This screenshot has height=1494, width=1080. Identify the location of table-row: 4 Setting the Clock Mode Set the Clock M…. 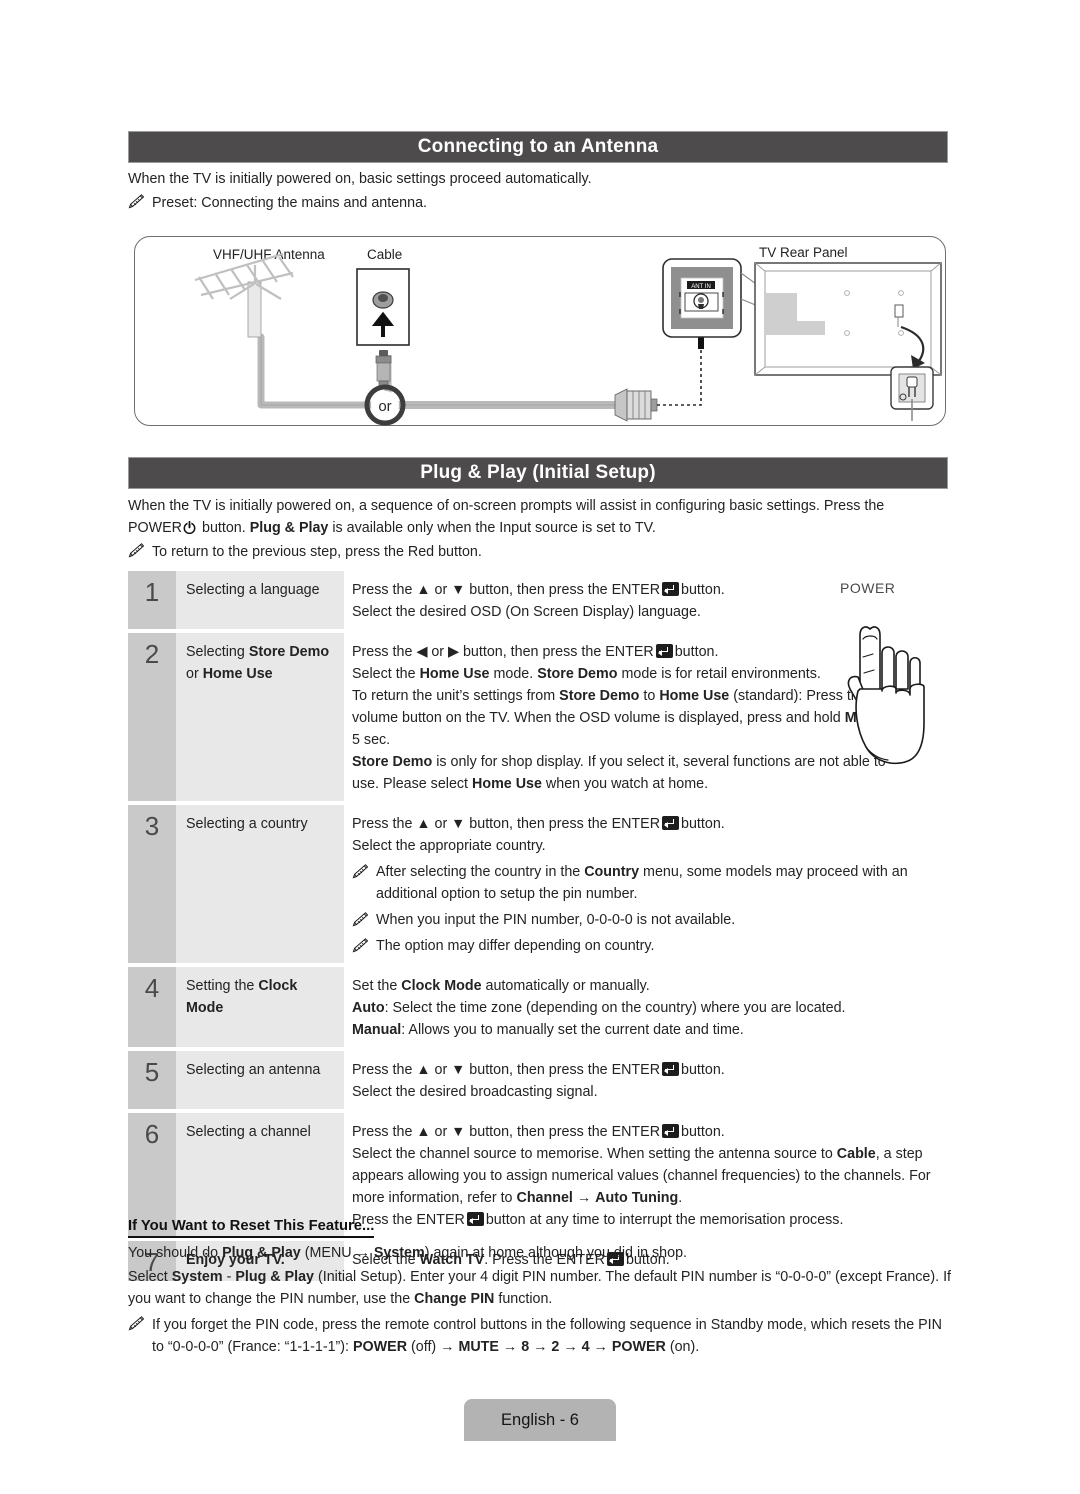
(540, 1007).